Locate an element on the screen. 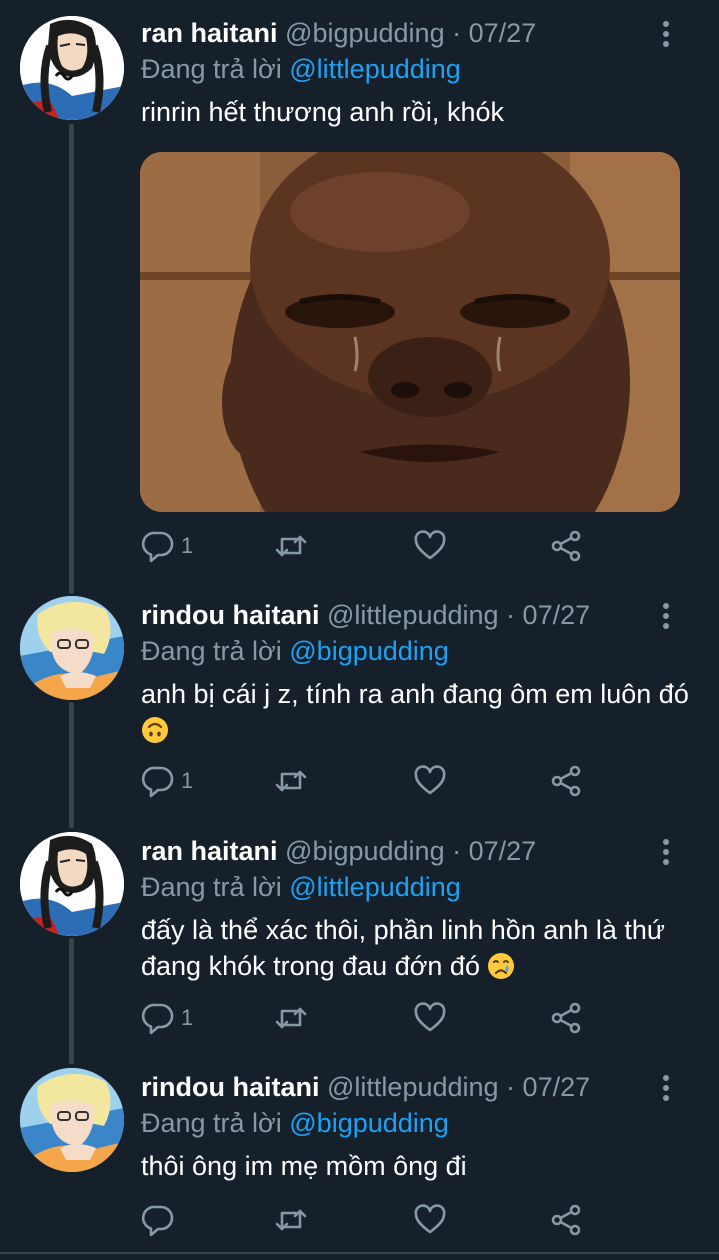 This screenshot has width=719, height=1260. tweet-text: thôi ông im mẹ mồm ông đi is located at coordinates (416, 1166).